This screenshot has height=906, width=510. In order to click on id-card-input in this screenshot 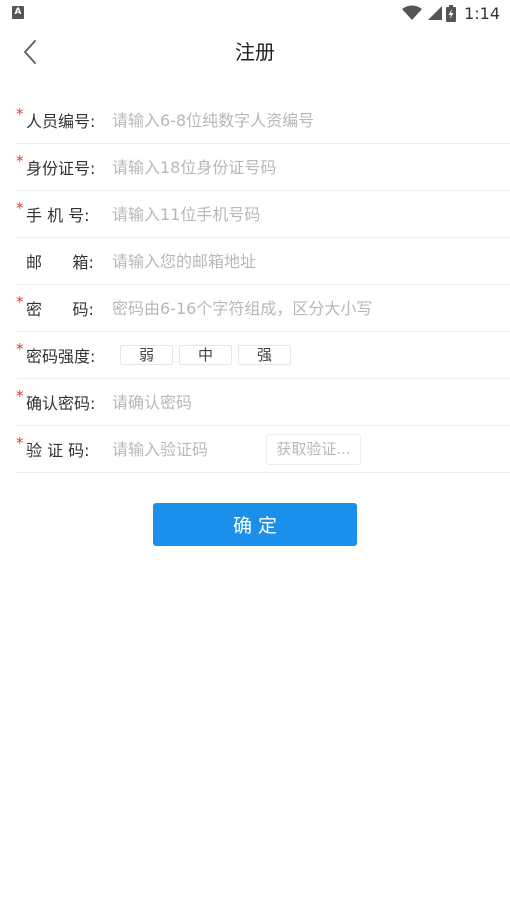, I will do `click(307, 167)`.